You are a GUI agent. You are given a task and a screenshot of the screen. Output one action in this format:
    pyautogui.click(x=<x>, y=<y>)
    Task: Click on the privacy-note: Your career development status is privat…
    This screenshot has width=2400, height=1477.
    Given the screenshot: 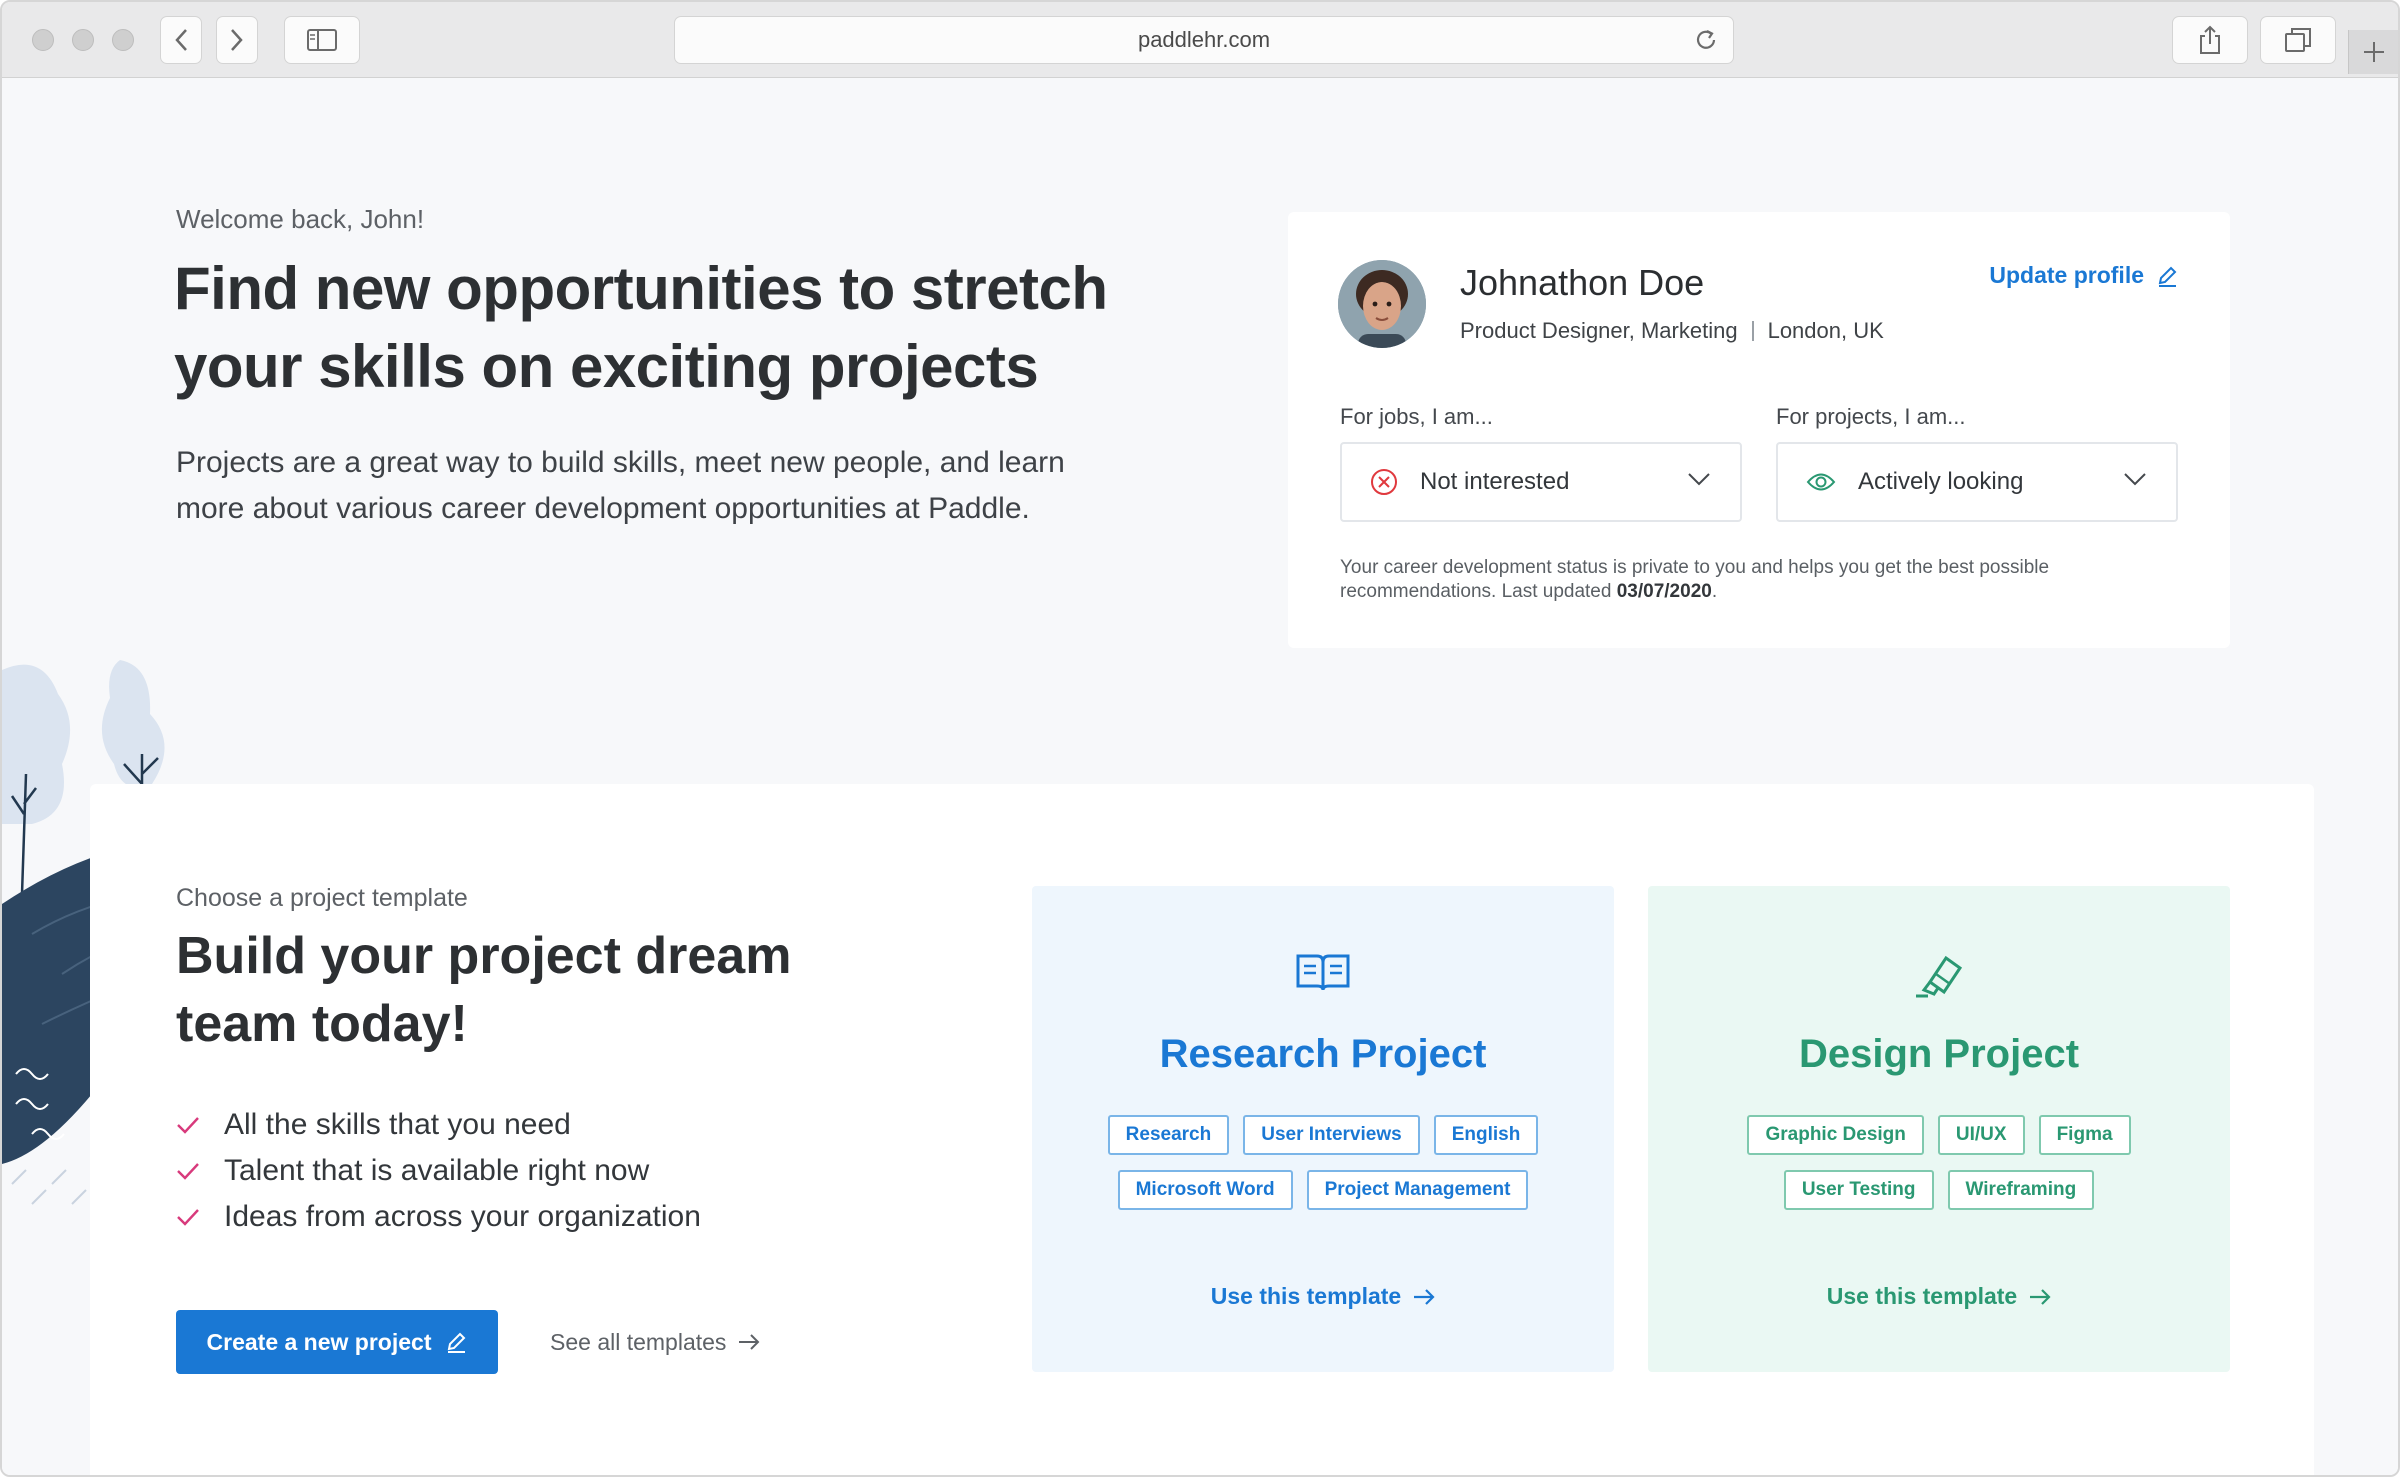 What is the action you would take?
    pyautogui.click(x=1750, y=580)
    